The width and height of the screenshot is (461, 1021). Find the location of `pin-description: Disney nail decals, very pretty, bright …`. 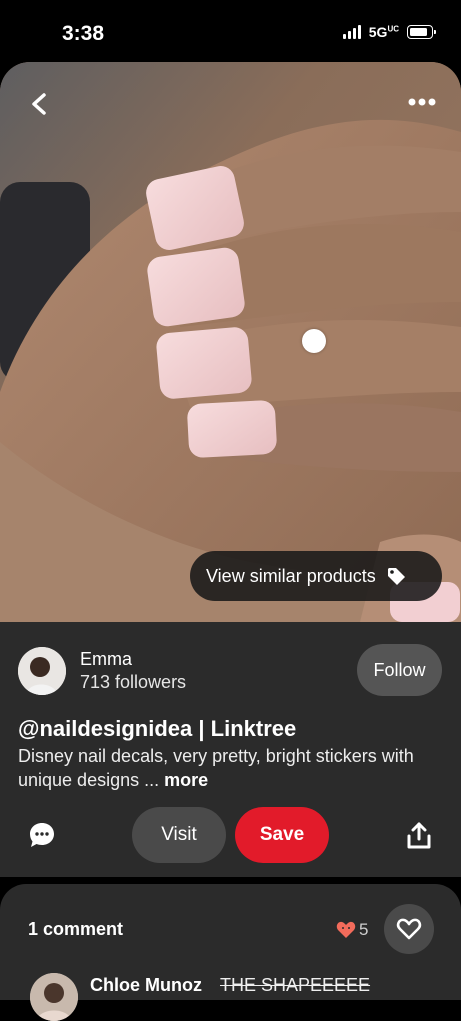

pin-description: Disney nail decals, very pretty, bright … is located at coordinates (228, 768).